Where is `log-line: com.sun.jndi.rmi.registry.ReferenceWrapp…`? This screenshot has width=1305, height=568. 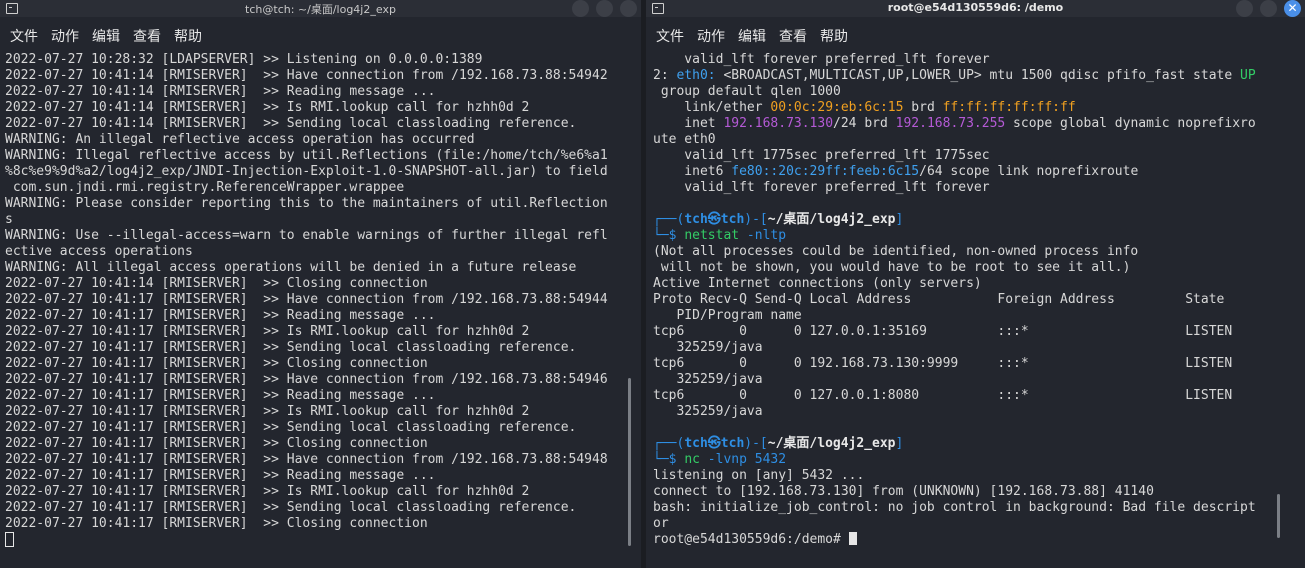
log-line: com.sun.jndi.rmi.registry.ReferenceWrapp… is located at coordinates (205, 187).